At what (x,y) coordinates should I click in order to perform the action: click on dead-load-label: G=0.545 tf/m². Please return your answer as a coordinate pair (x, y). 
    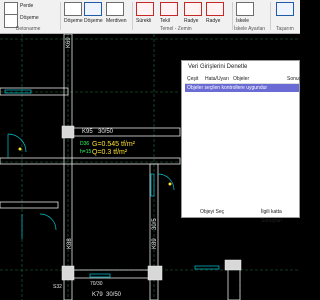
    Looking at the image, I should click on (113, 144).